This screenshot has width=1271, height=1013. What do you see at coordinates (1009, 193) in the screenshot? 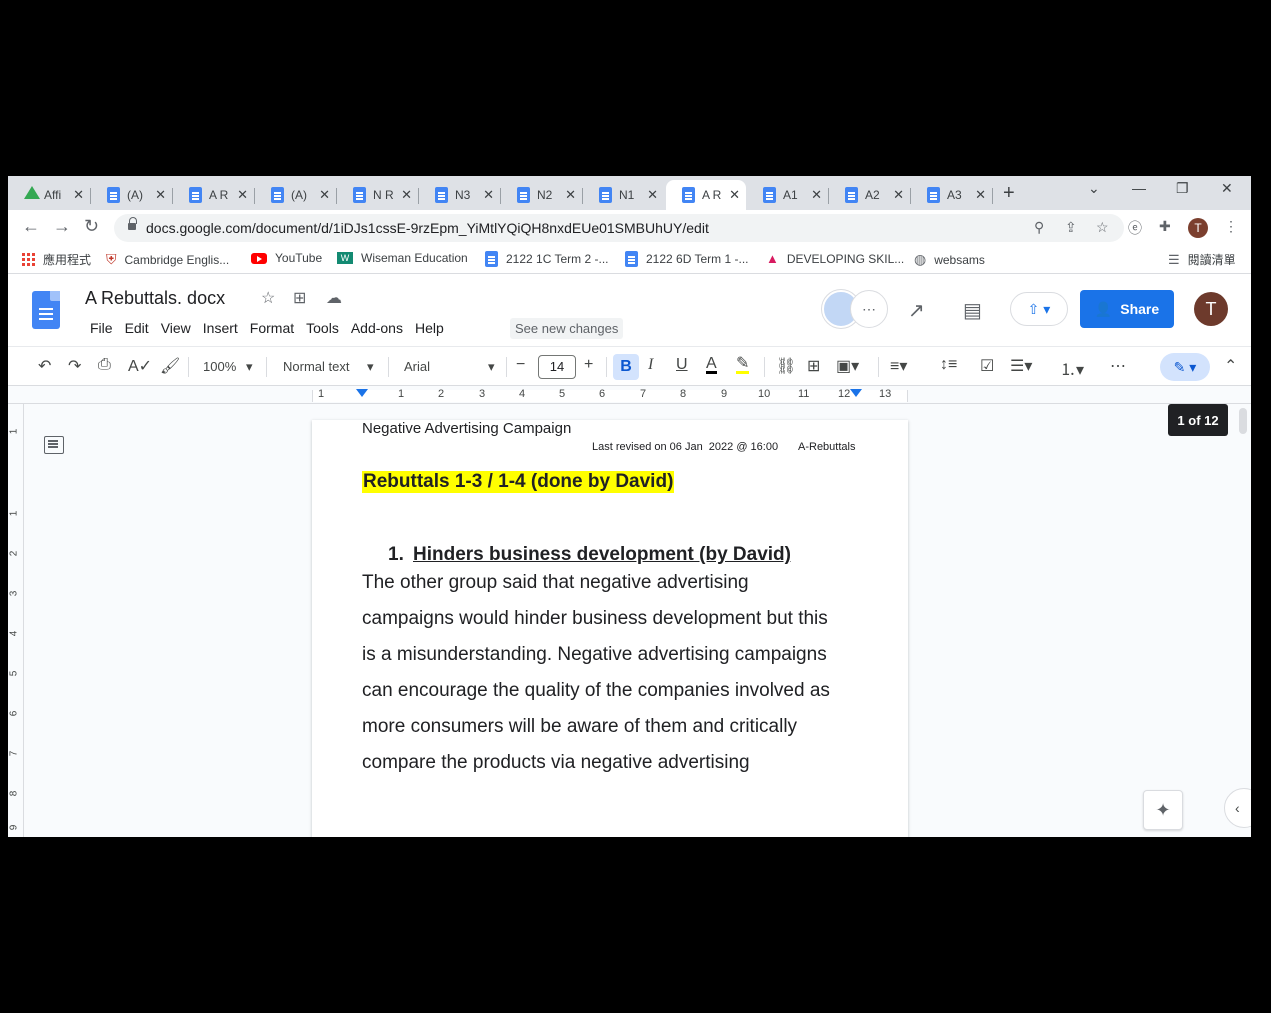
I see `new-tab-icon: +` at bounding box center [1009, 193].